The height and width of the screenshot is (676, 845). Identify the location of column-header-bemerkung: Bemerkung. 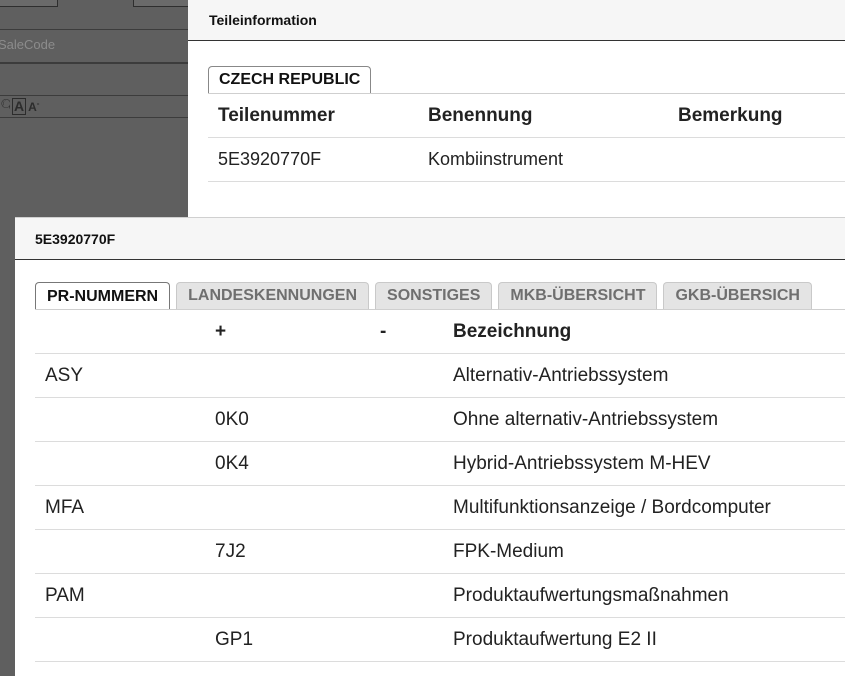
(730, 115).